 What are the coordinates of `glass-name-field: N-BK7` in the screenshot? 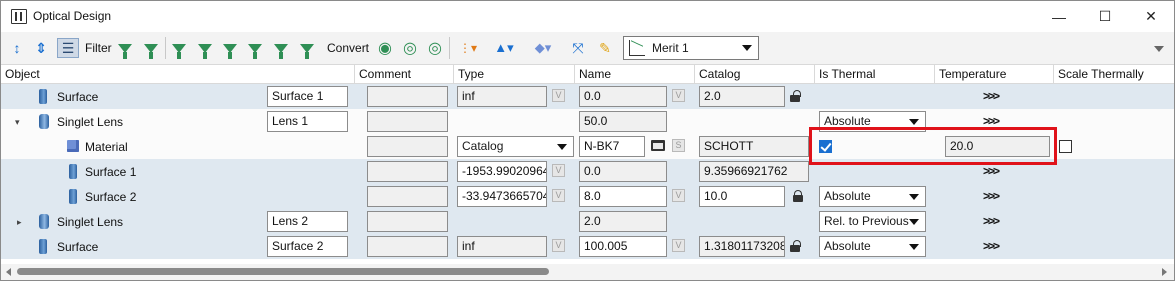 It's located at (612, 146).